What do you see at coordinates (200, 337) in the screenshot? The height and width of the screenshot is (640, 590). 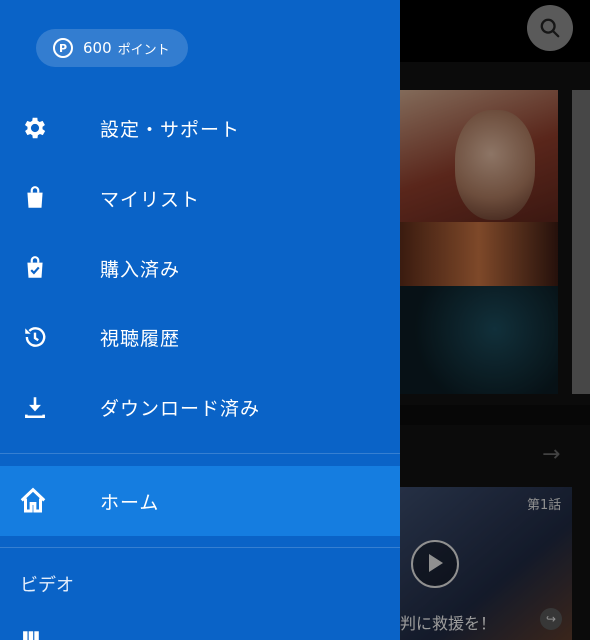 I see `menu-item-history: 視聴履歴` at bounding box center [200, 337].